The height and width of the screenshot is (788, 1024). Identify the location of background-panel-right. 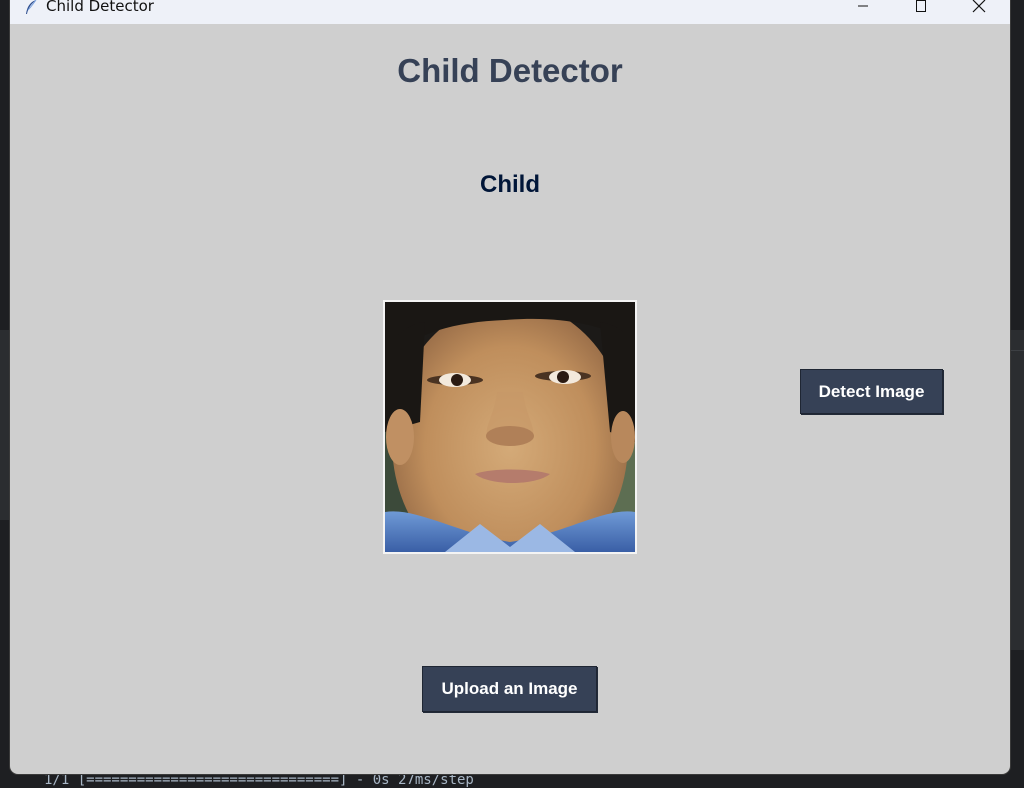
(1017, 490).